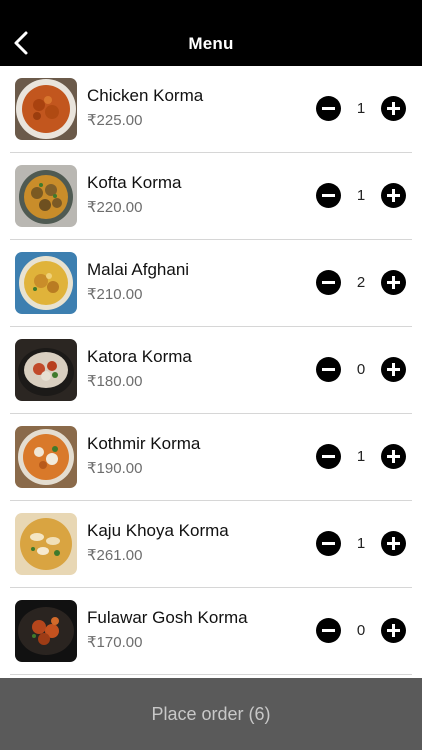  What do you see at coordinates (211, 196) in the screenshot?
I see `menu-item: Kofta Korma ₹220.00 1` at bounding box center [211, 196].